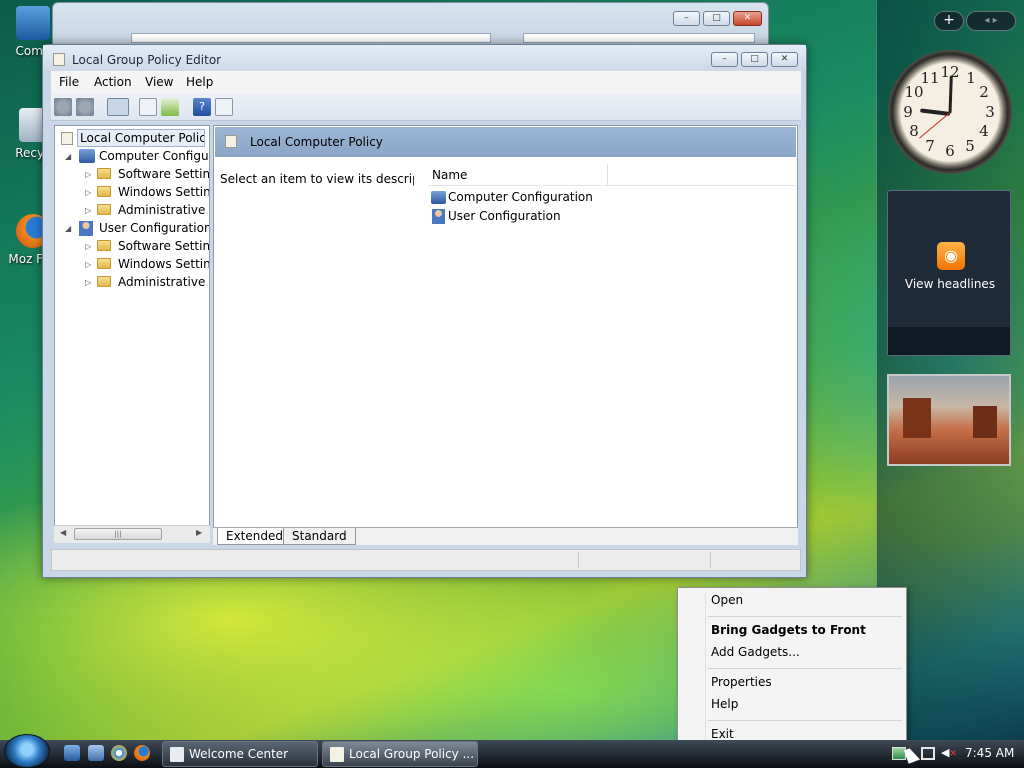 The height and width of the screenshot is (768, 1024). I want to click on tree-node-computer-configuration: Computer Configuration, so click(154, 156).